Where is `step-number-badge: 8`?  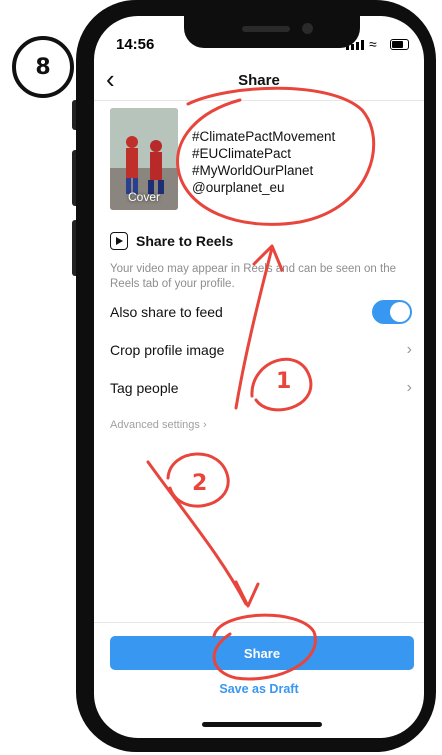
step-number-badge: 8 is located at coordinates (43, 67).